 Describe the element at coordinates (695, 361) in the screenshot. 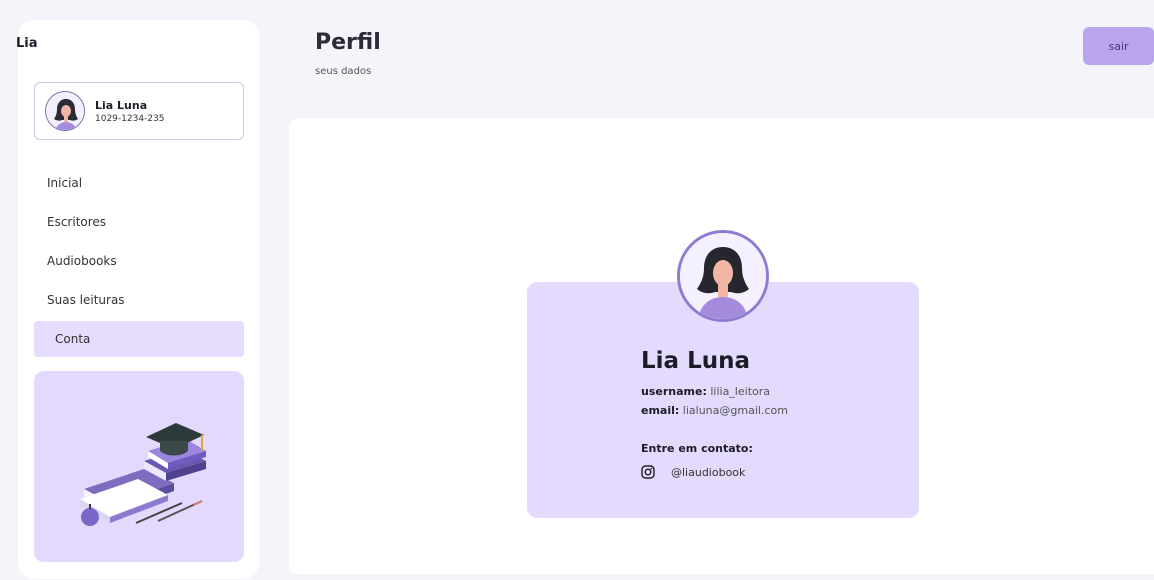

I see `profile-name: Lia Luna` at that location.